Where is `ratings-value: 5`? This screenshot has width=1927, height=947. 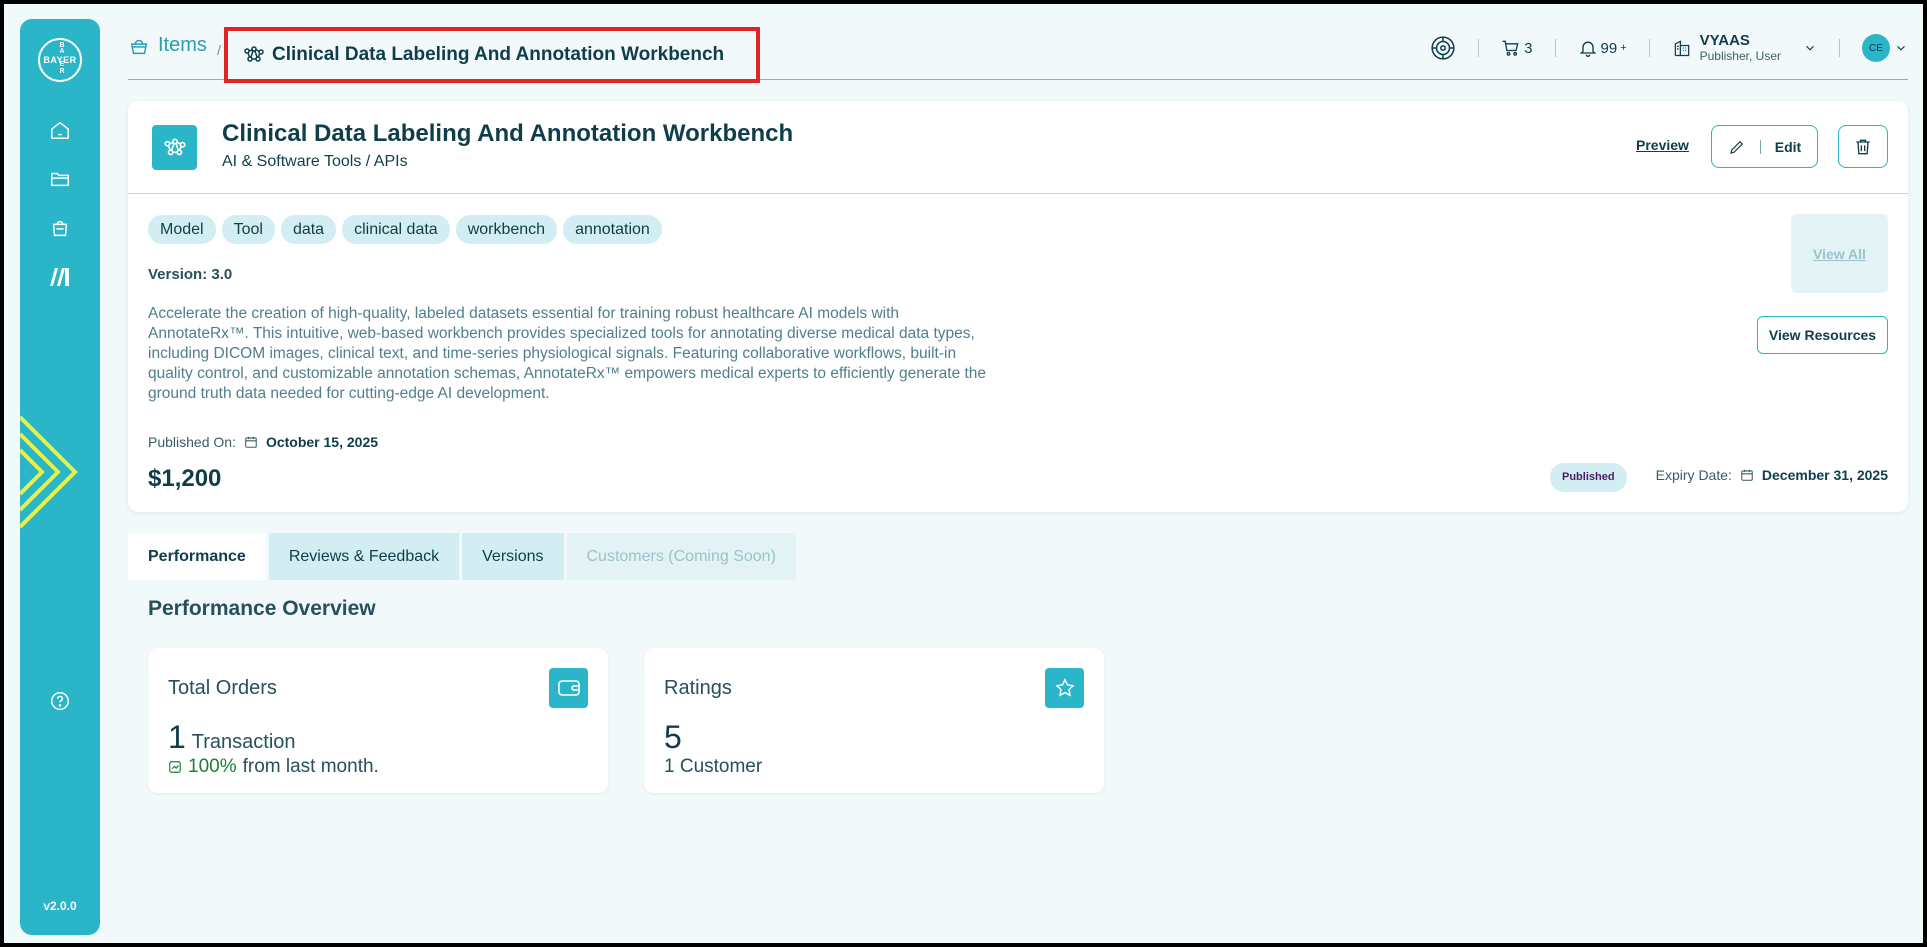 ratings-value: 5 is located at coordinates (673, 737).